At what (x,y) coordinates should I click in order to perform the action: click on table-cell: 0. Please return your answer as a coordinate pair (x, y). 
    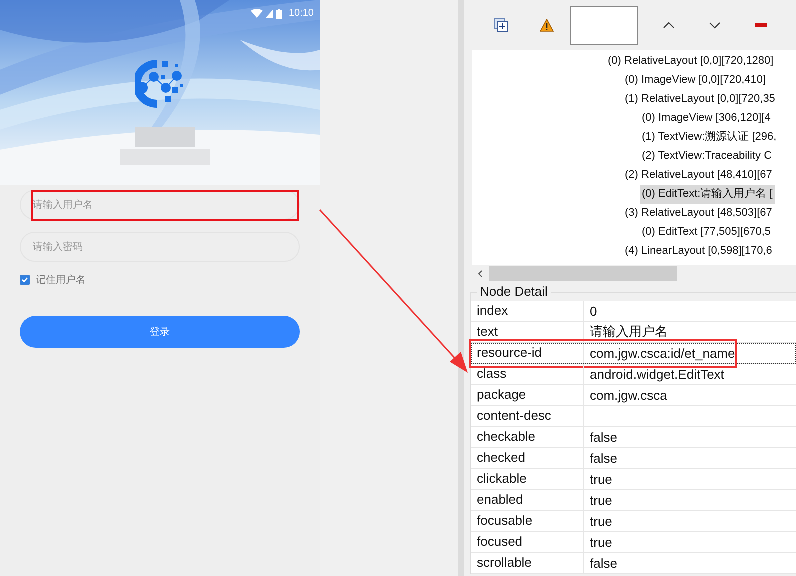
    Looking at the image, I should click on (594, 311).